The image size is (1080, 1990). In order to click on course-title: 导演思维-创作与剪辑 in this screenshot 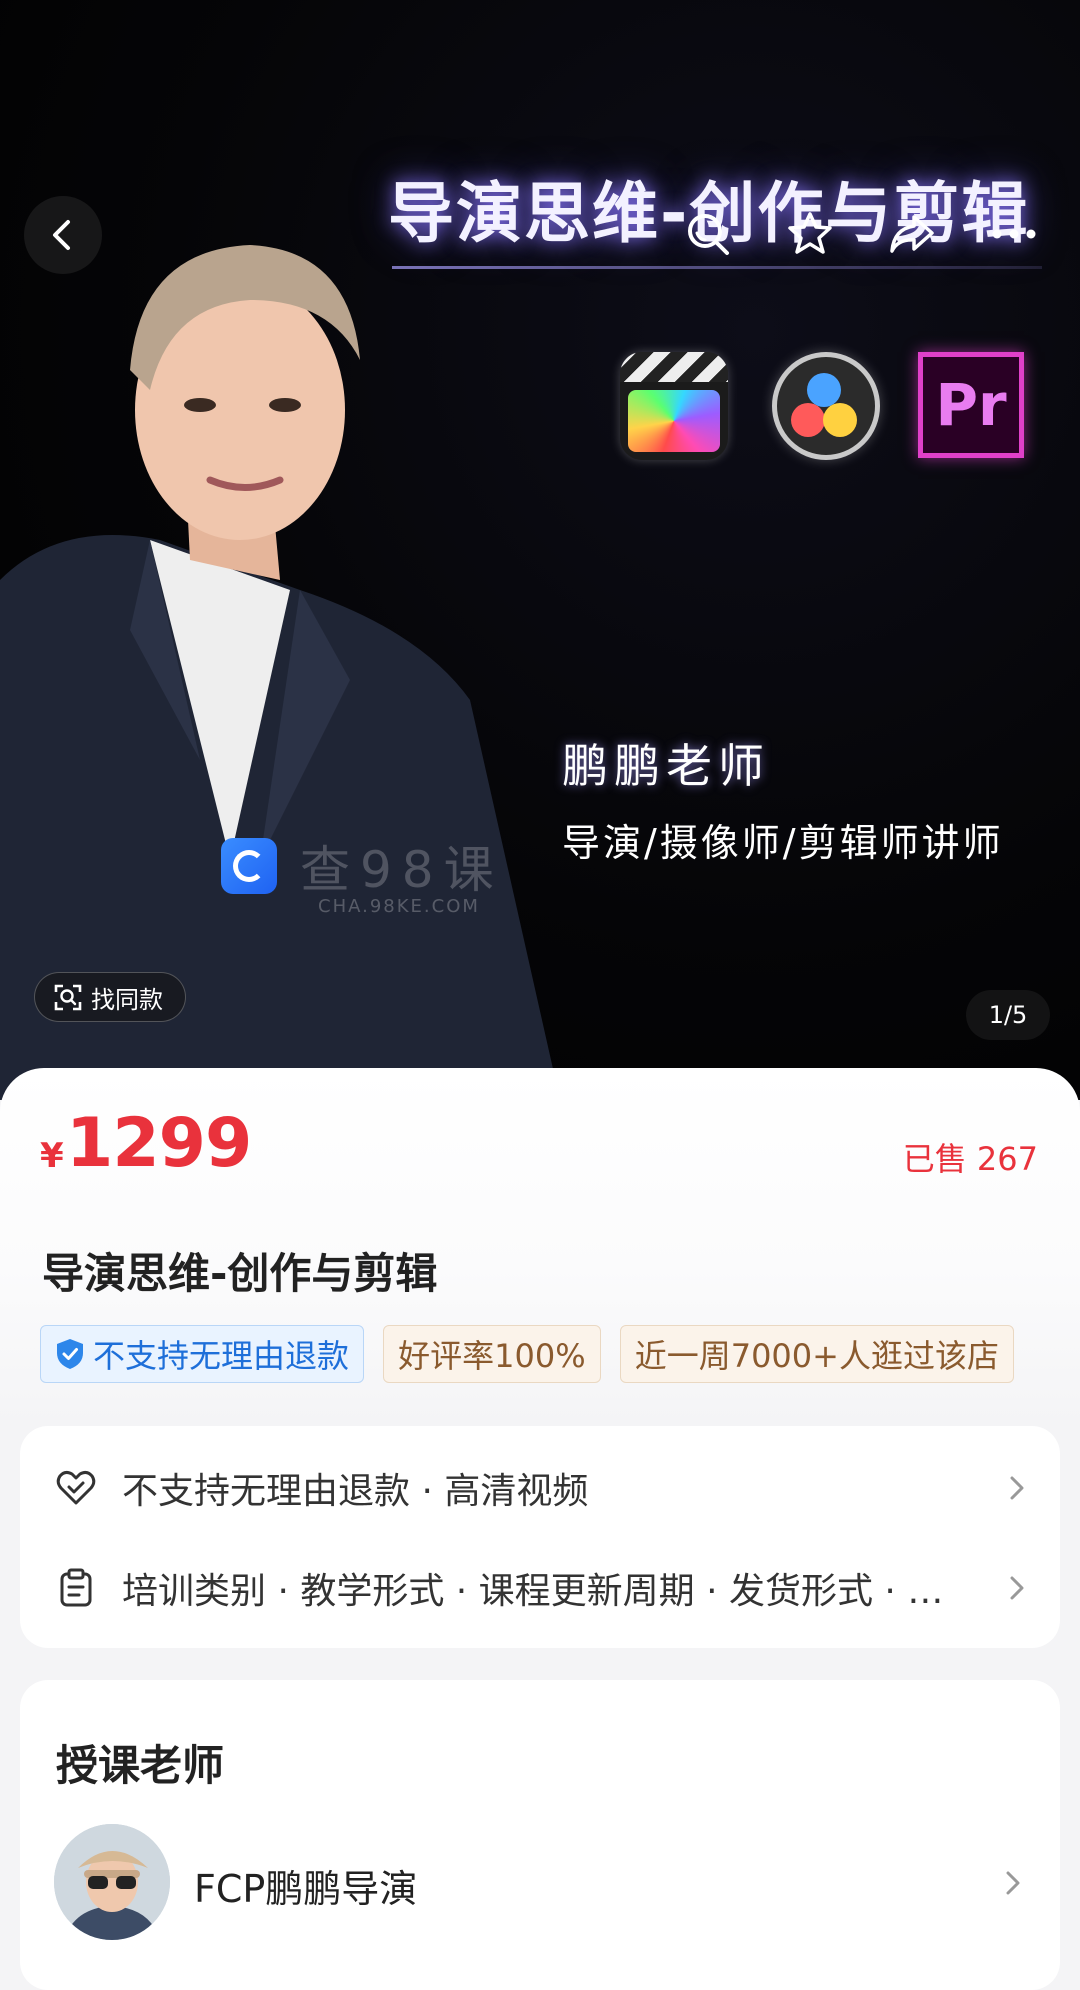, I will do `click(240, 1273)`.